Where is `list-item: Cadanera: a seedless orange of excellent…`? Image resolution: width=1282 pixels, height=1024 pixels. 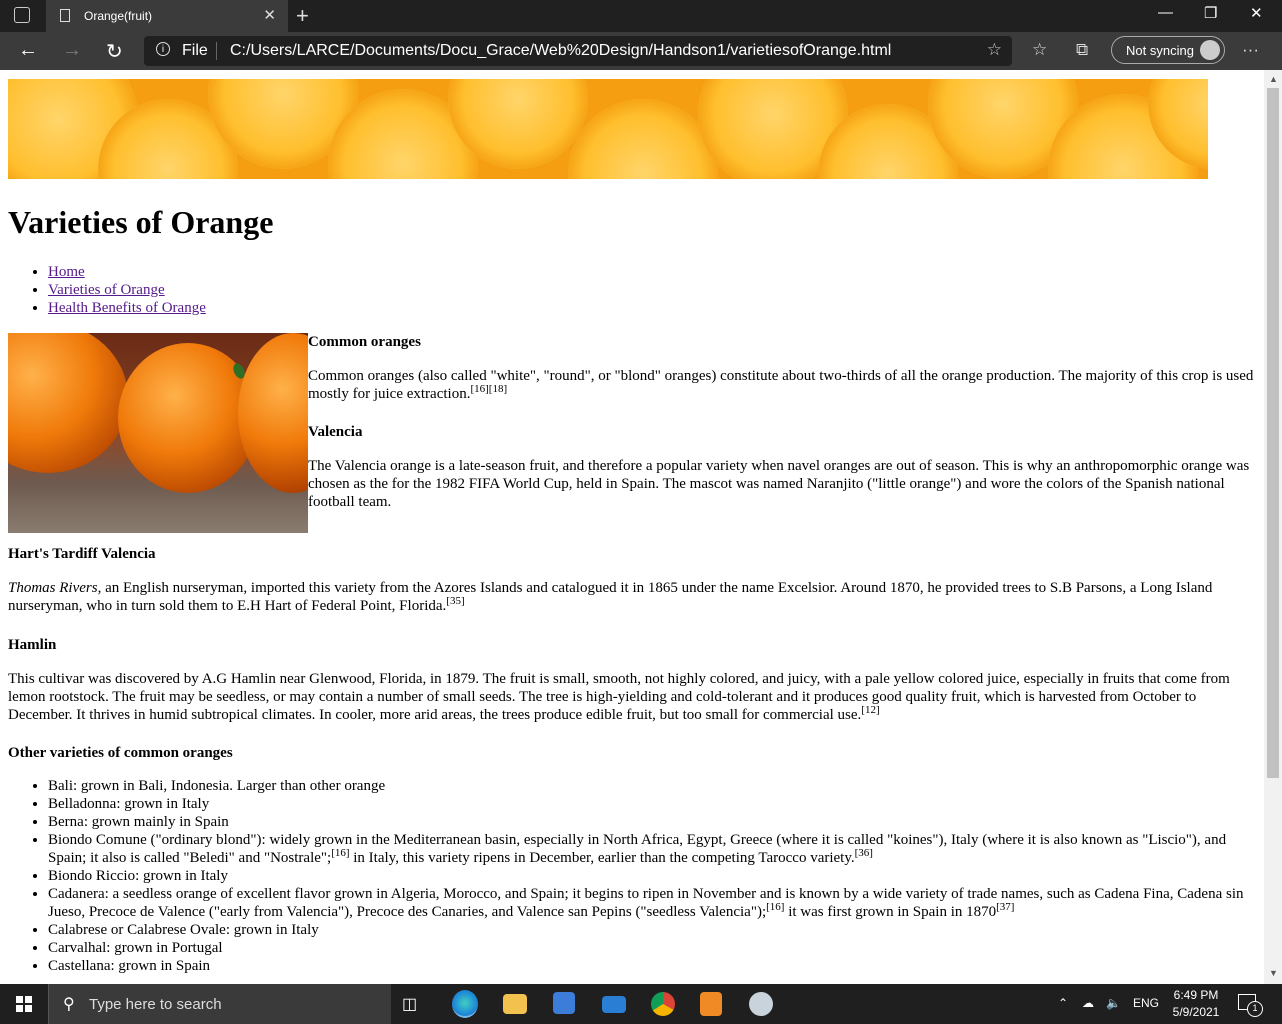 list-item: Cadanera: a seedless orange of excellent… is located at coordinates (653, 903).